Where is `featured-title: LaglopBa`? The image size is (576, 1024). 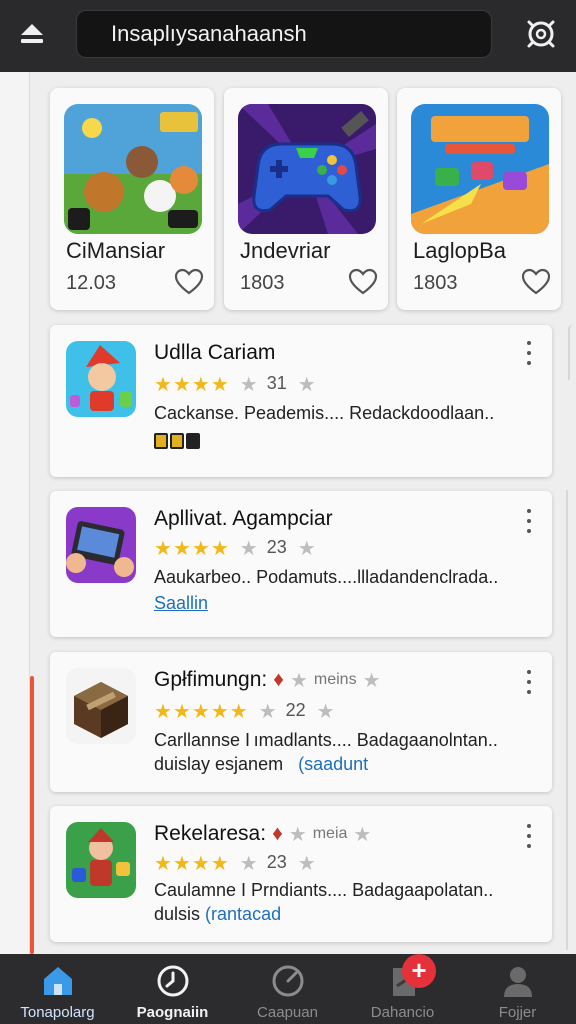
featured-title: LaglopBa is located at coordinates (459, 250).